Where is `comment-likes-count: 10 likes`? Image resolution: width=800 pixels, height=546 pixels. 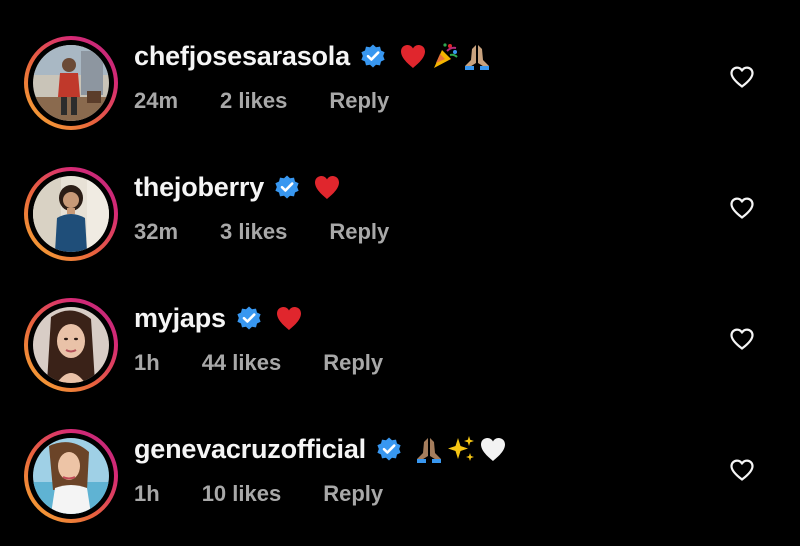
comment-likes-count: 10 likes is located at coordinates (242, 494).